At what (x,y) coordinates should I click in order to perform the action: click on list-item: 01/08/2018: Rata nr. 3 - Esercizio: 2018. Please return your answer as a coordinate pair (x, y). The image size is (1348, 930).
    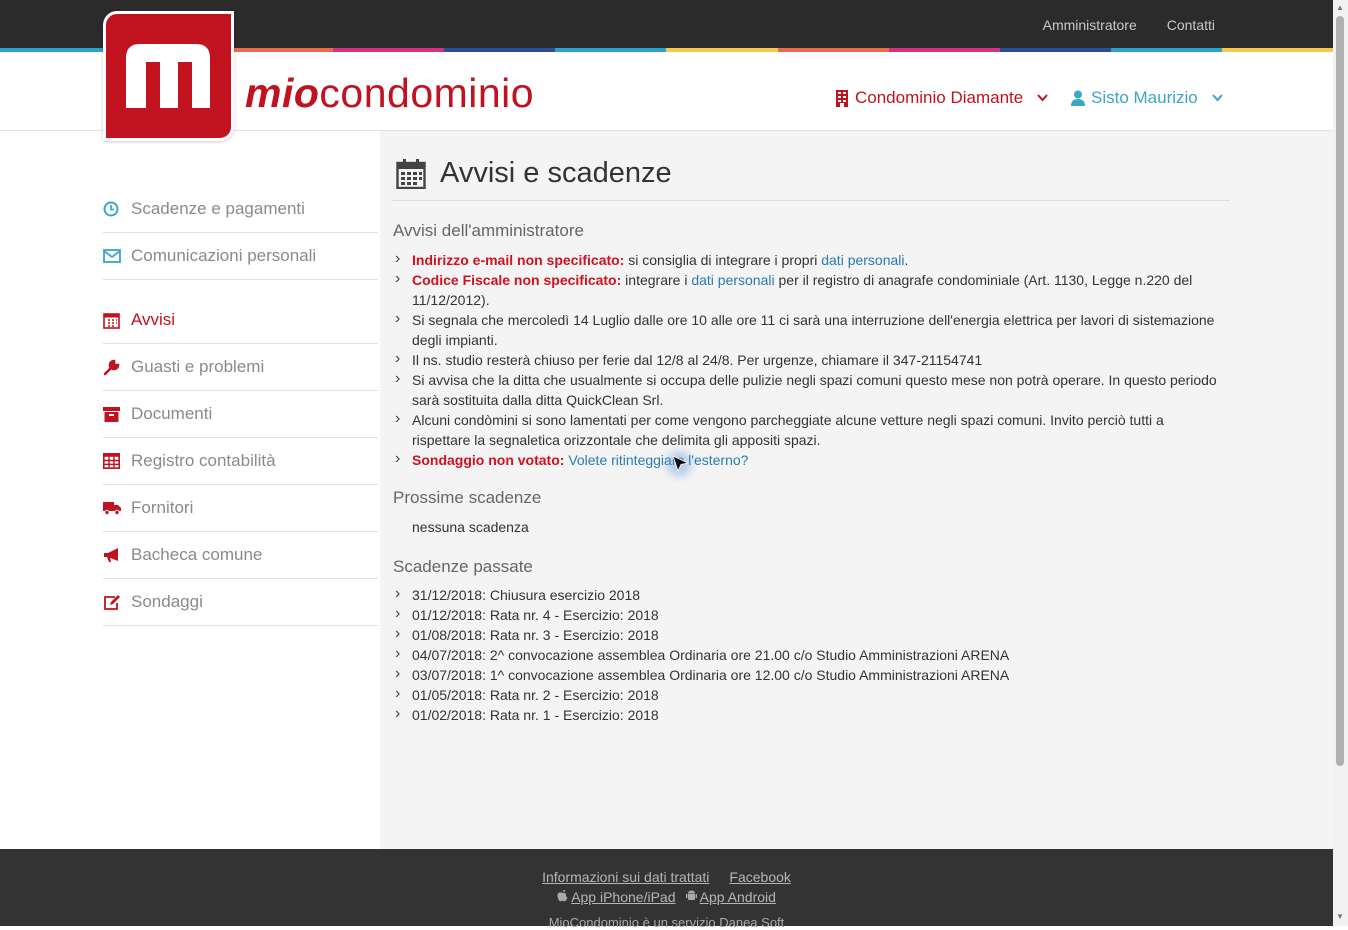
    Looking at the image, I should click on (808, 634).